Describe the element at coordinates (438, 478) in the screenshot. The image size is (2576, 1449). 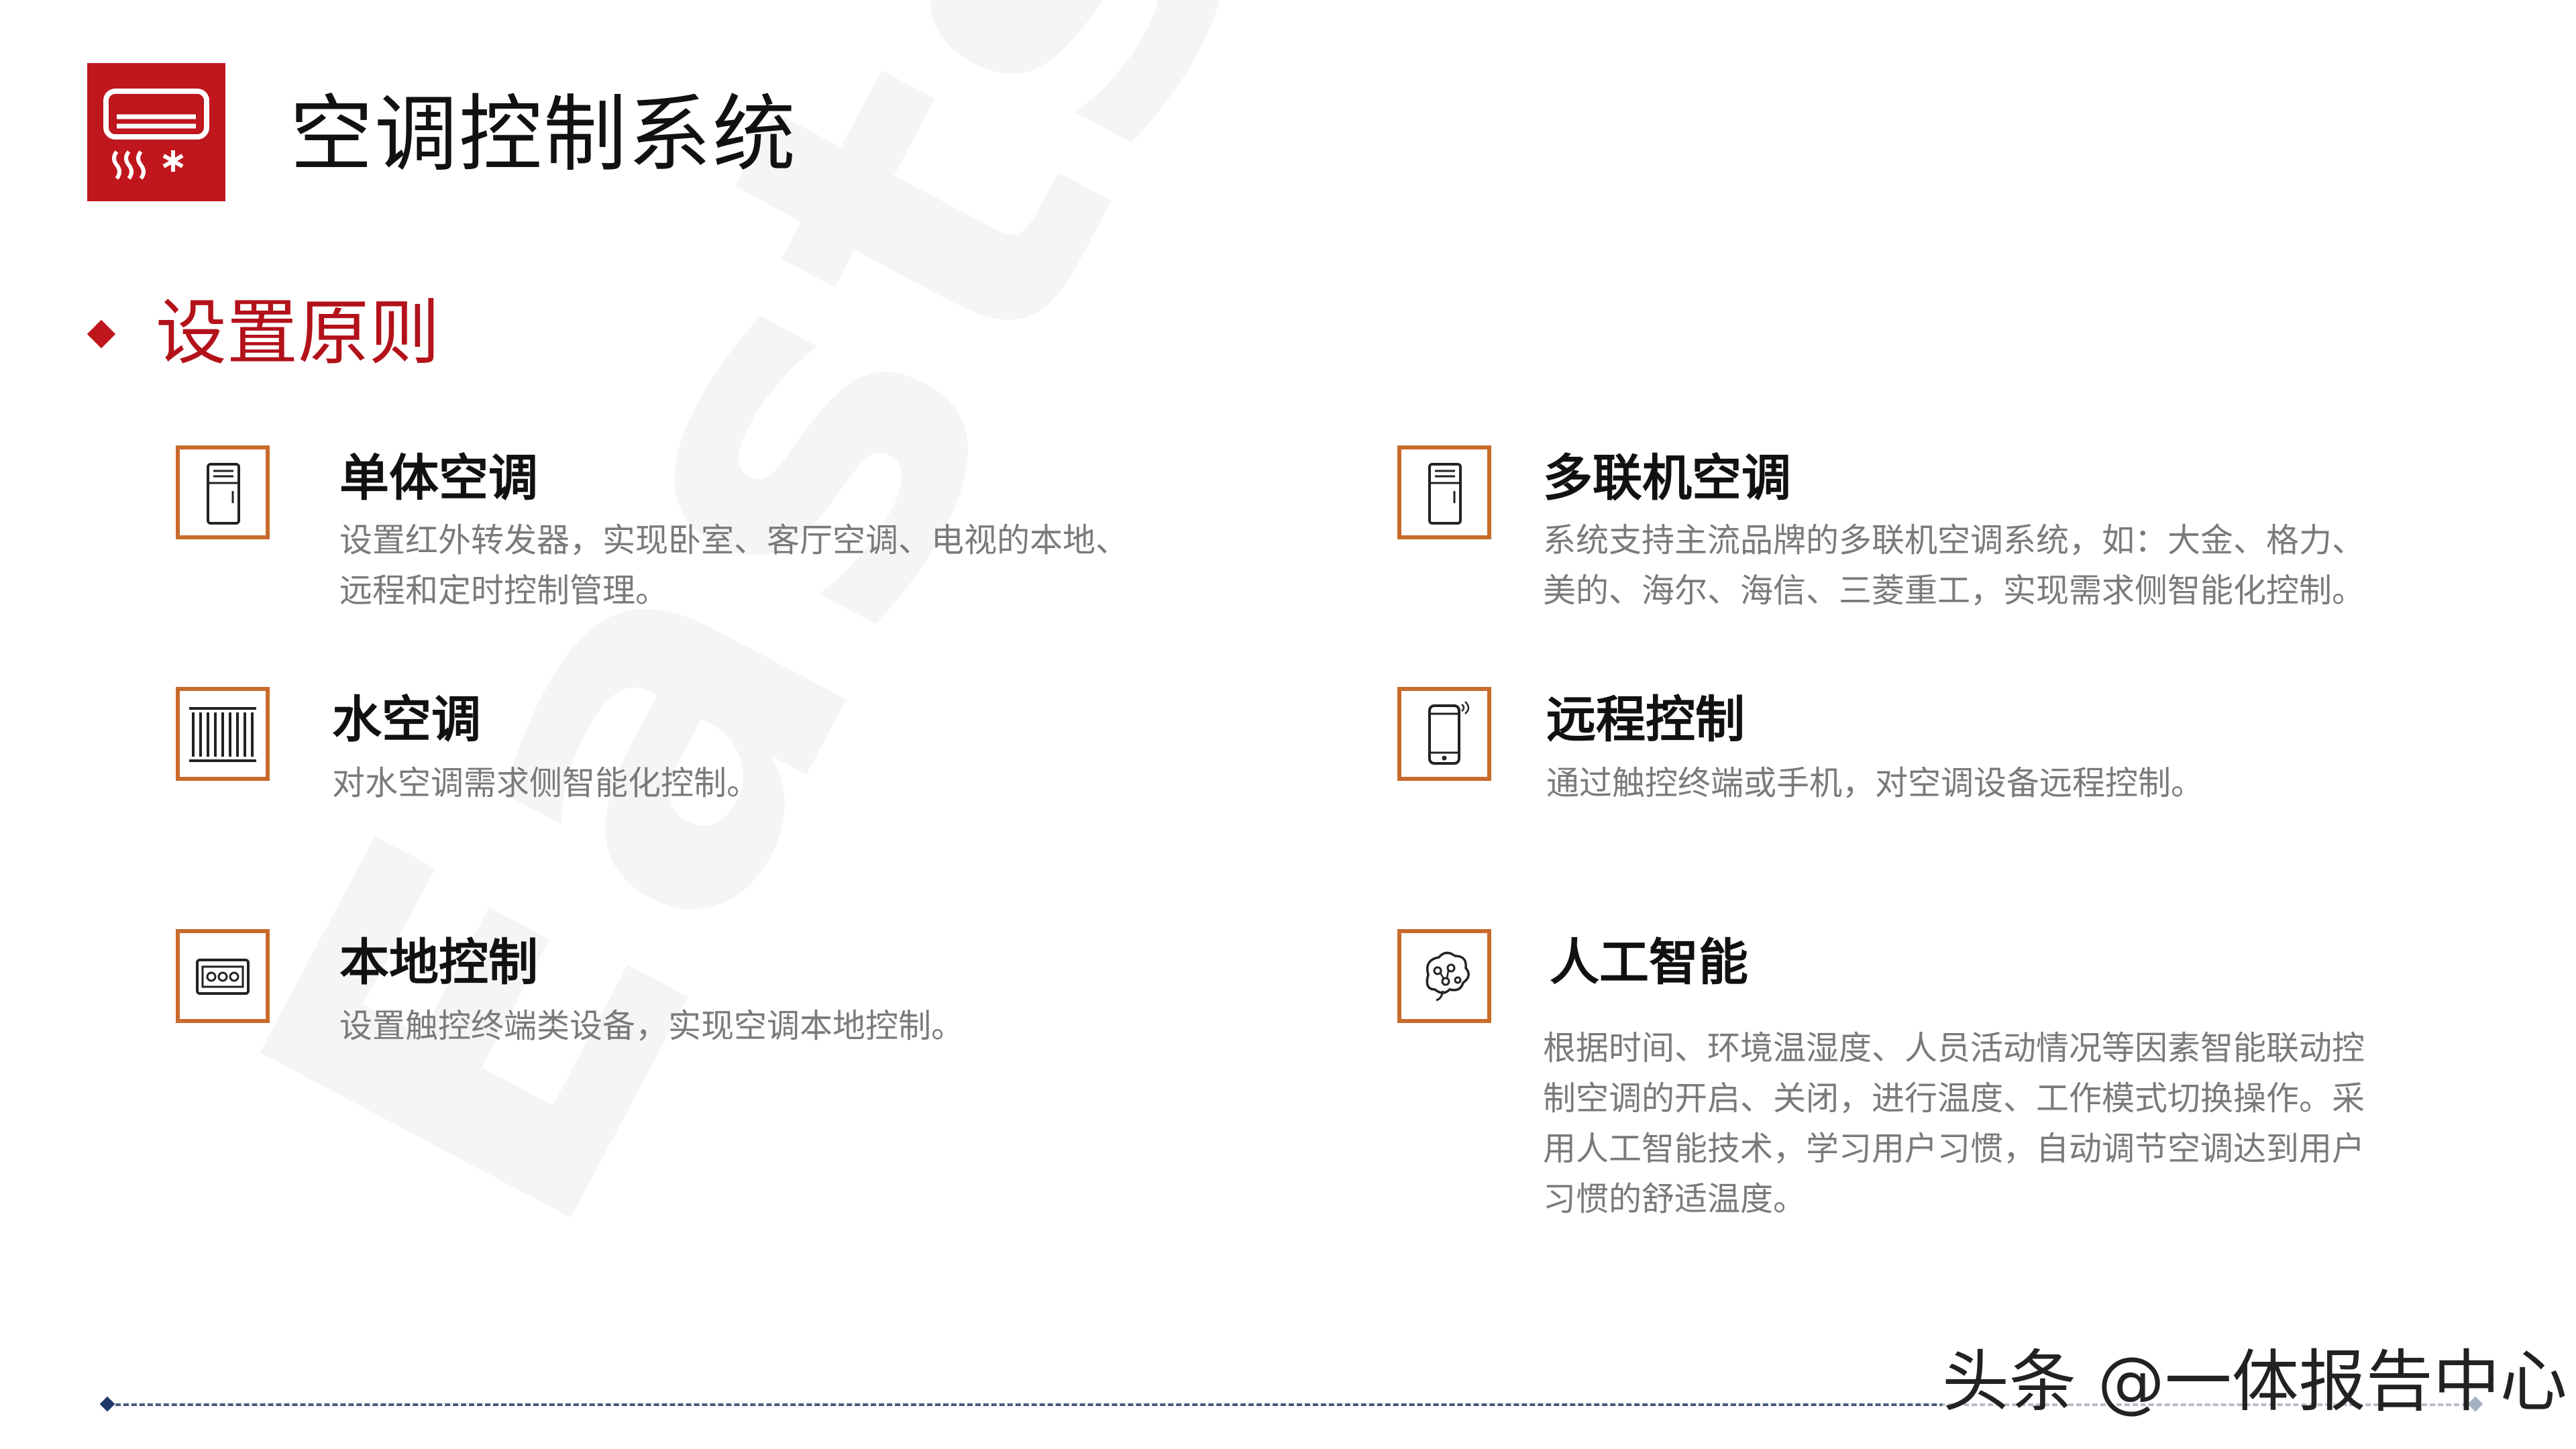
I see `item-title: 单体空调` at that location.